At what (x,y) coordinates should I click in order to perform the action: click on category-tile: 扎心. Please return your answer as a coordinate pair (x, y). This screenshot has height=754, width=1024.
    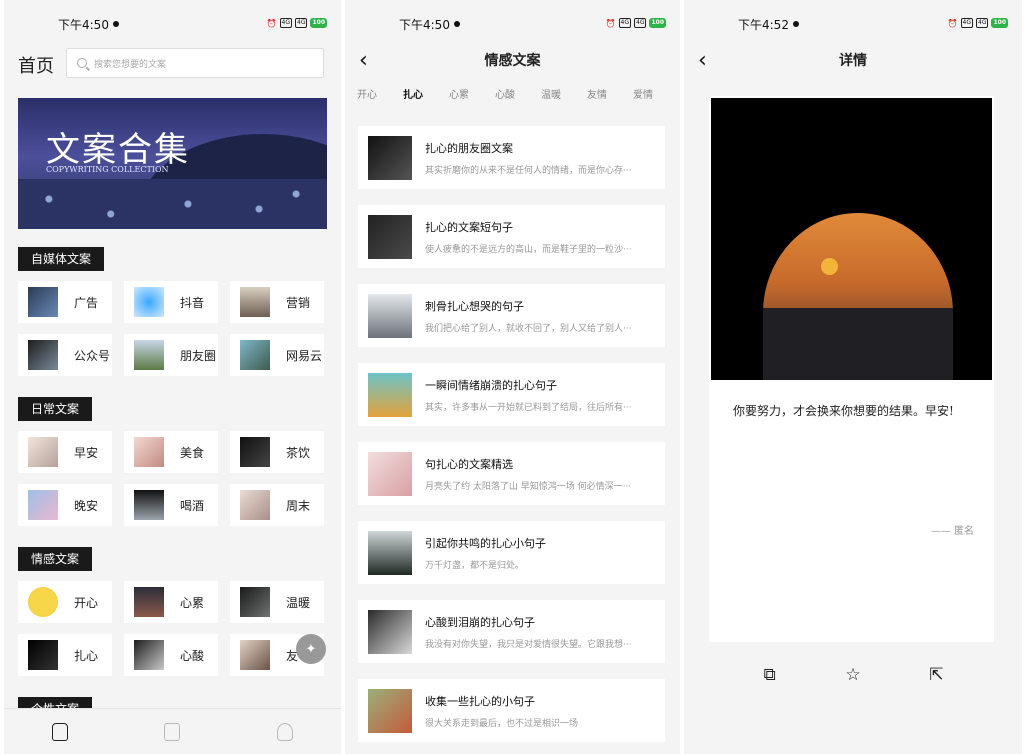
    Looking at the image, I should click on (65, 655).